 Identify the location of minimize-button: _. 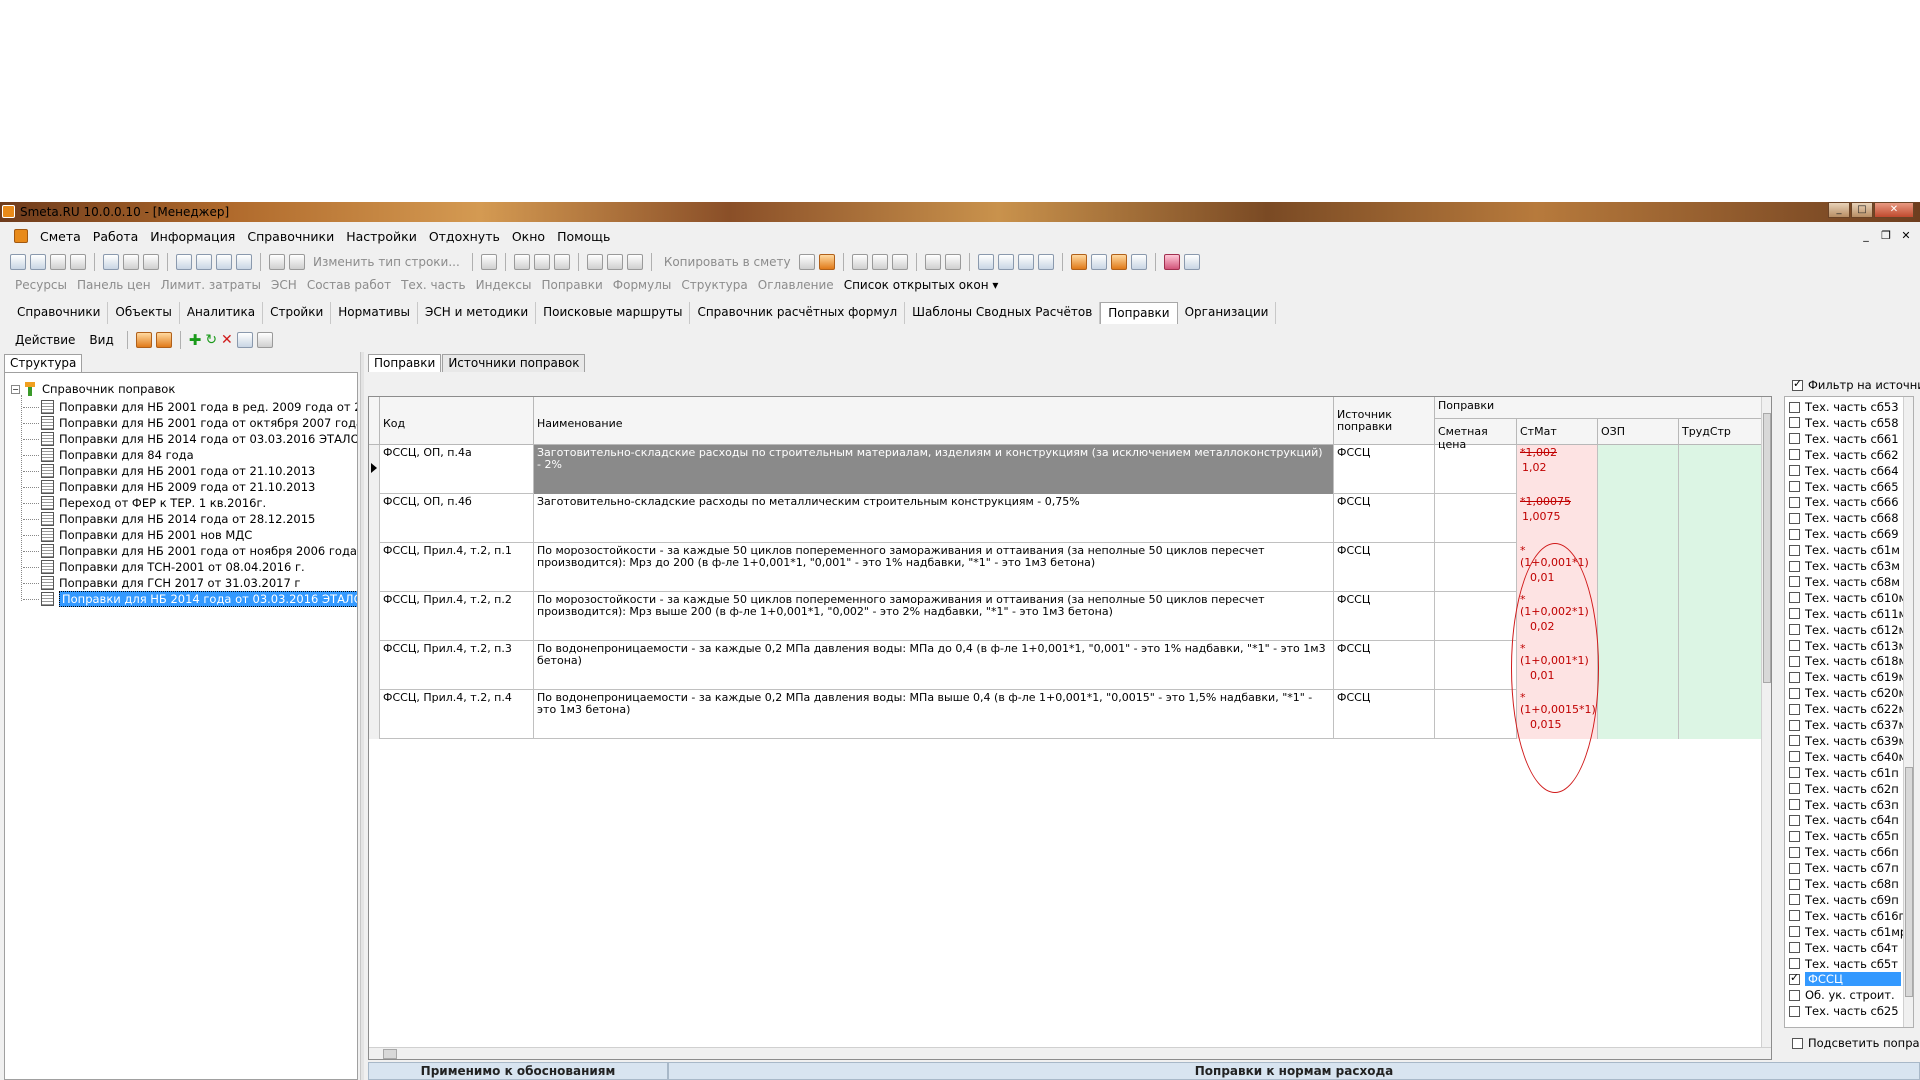
(1839, 210).